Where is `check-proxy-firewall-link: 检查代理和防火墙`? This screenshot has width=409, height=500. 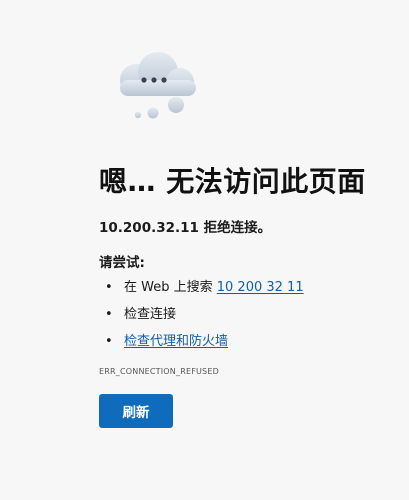
check-proxy-firewall-link: 检查代理和防火墙 is located at coordinates (176, 341).